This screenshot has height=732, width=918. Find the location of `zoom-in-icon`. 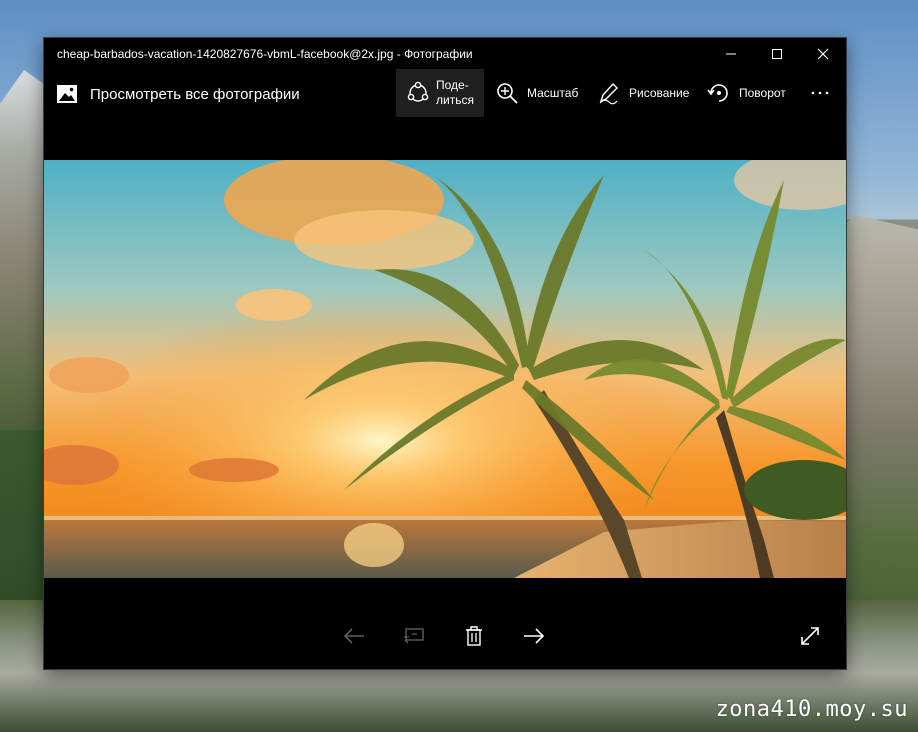

zoom-in-icon is located at coordinates (507, 93).